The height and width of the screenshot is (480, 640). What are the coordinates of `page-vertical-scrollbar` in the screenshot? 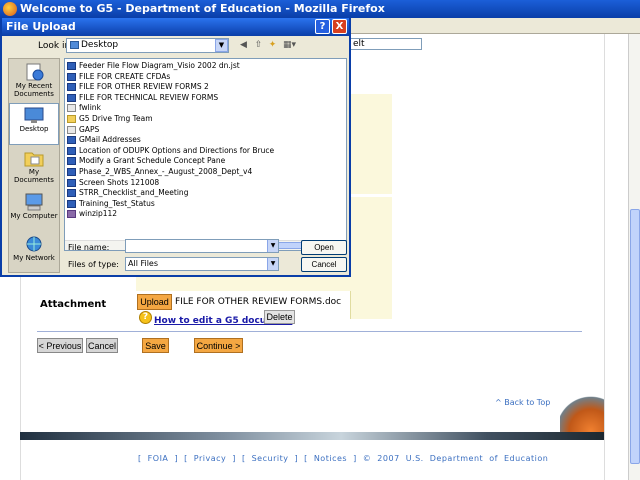 It's located at (634, 257).